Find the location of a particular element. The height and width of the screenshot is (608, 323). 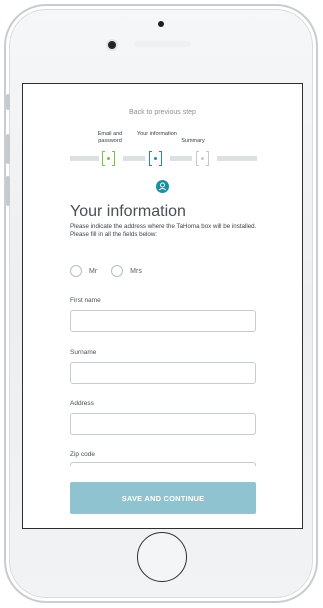

radio-label-mrs: Mrs is located at coordinates (136, 271).